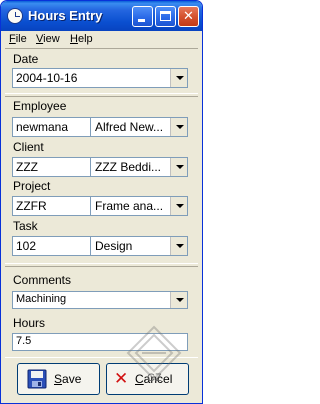 The image size is (320, 404). I want to click on employee-label: Employee, so click(40, 106).